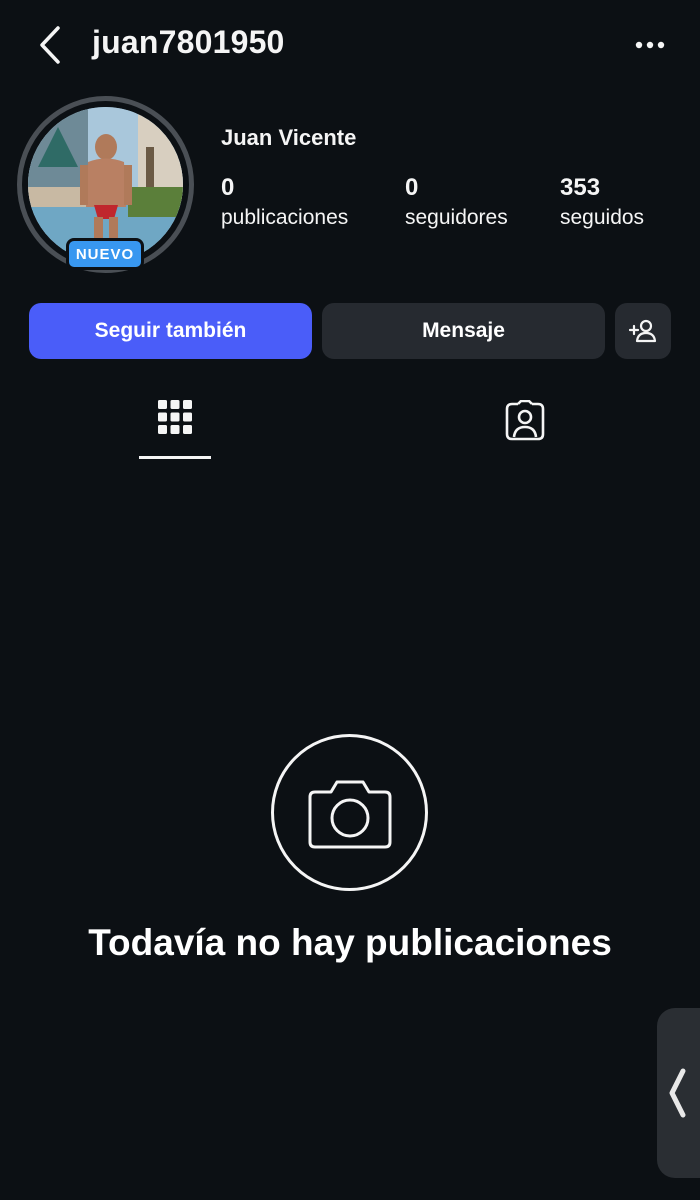 The width and height of the screenshot is (700, 1200). I want to click on message-button: Mensaje, so click(463, 331).